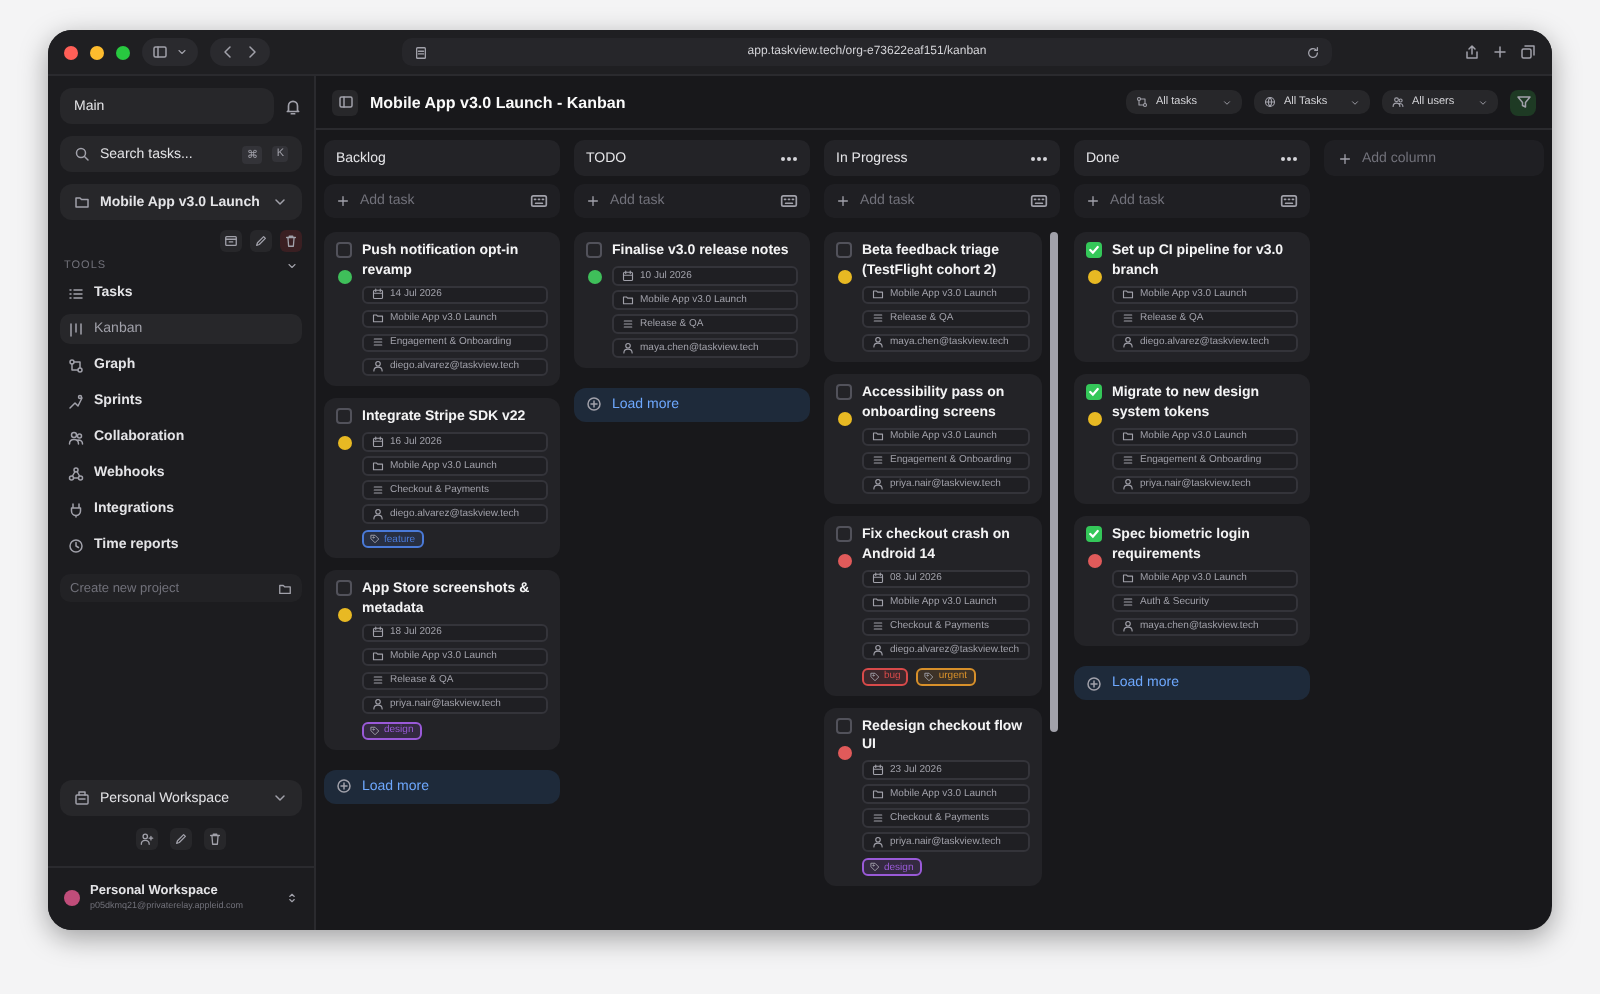 The height and width of the screenshot is (994, 1600). Describe the element at coordinates (228, 52) in the screenshot. I see `back-icon` at that location.